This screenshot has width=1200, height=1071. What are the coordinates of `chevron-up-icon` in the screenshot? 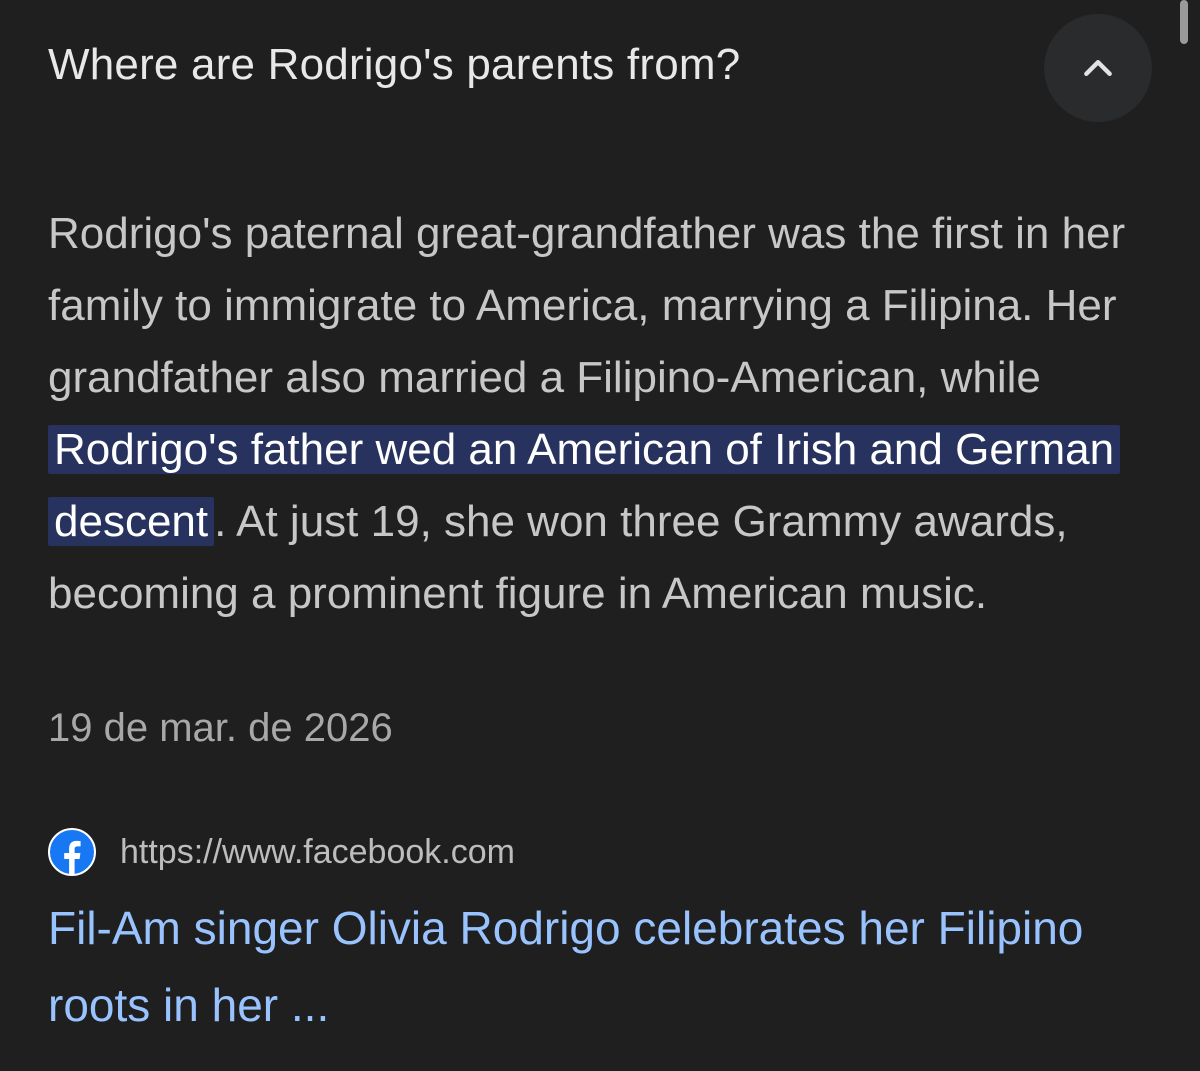 It's located at (1098, 68).